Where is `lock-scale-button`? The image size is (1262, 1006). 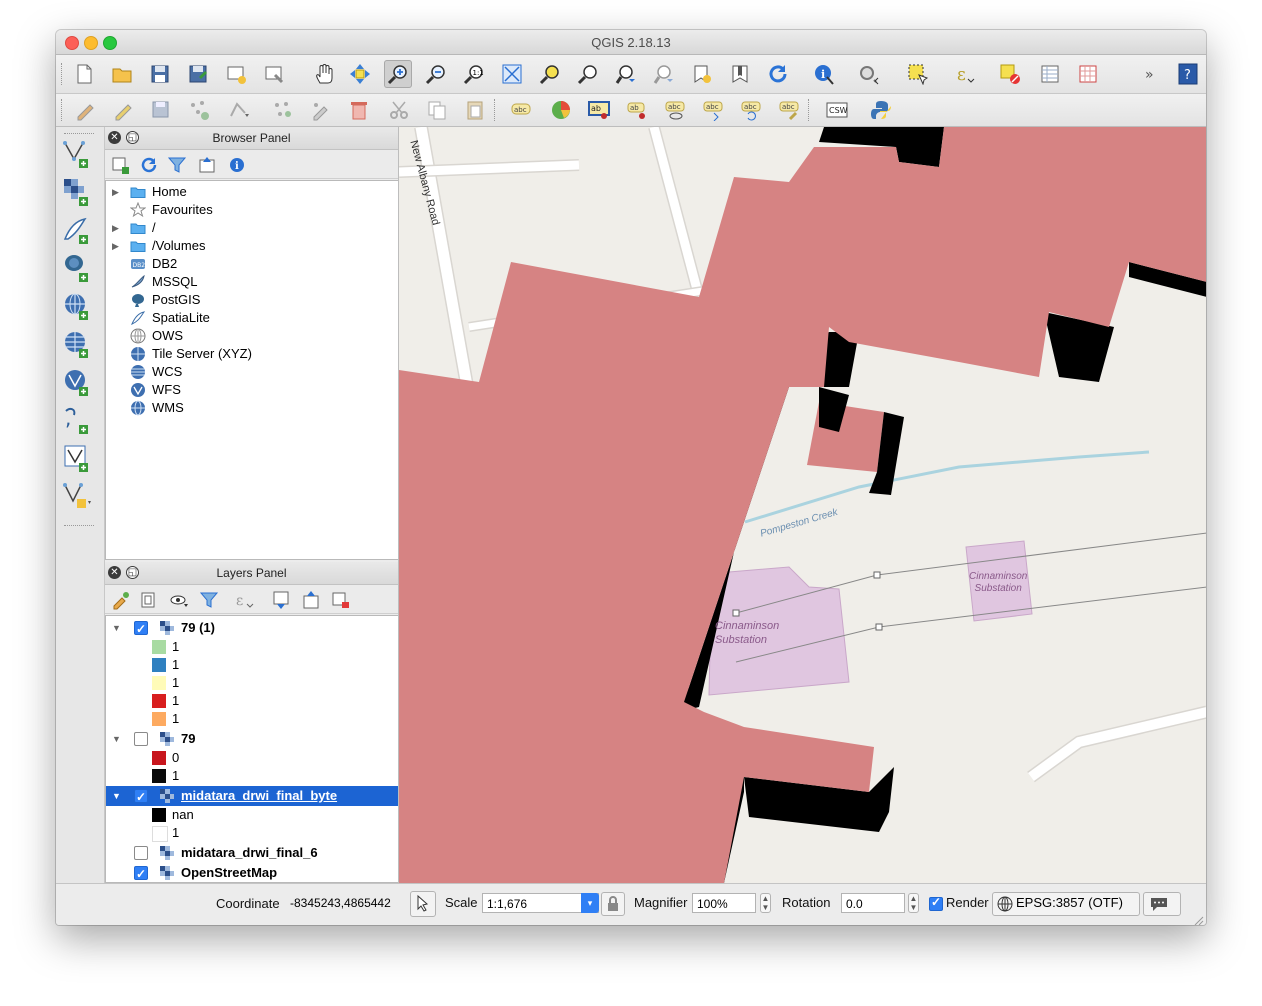
lock-scale-button is located at coordinates (613, 904).